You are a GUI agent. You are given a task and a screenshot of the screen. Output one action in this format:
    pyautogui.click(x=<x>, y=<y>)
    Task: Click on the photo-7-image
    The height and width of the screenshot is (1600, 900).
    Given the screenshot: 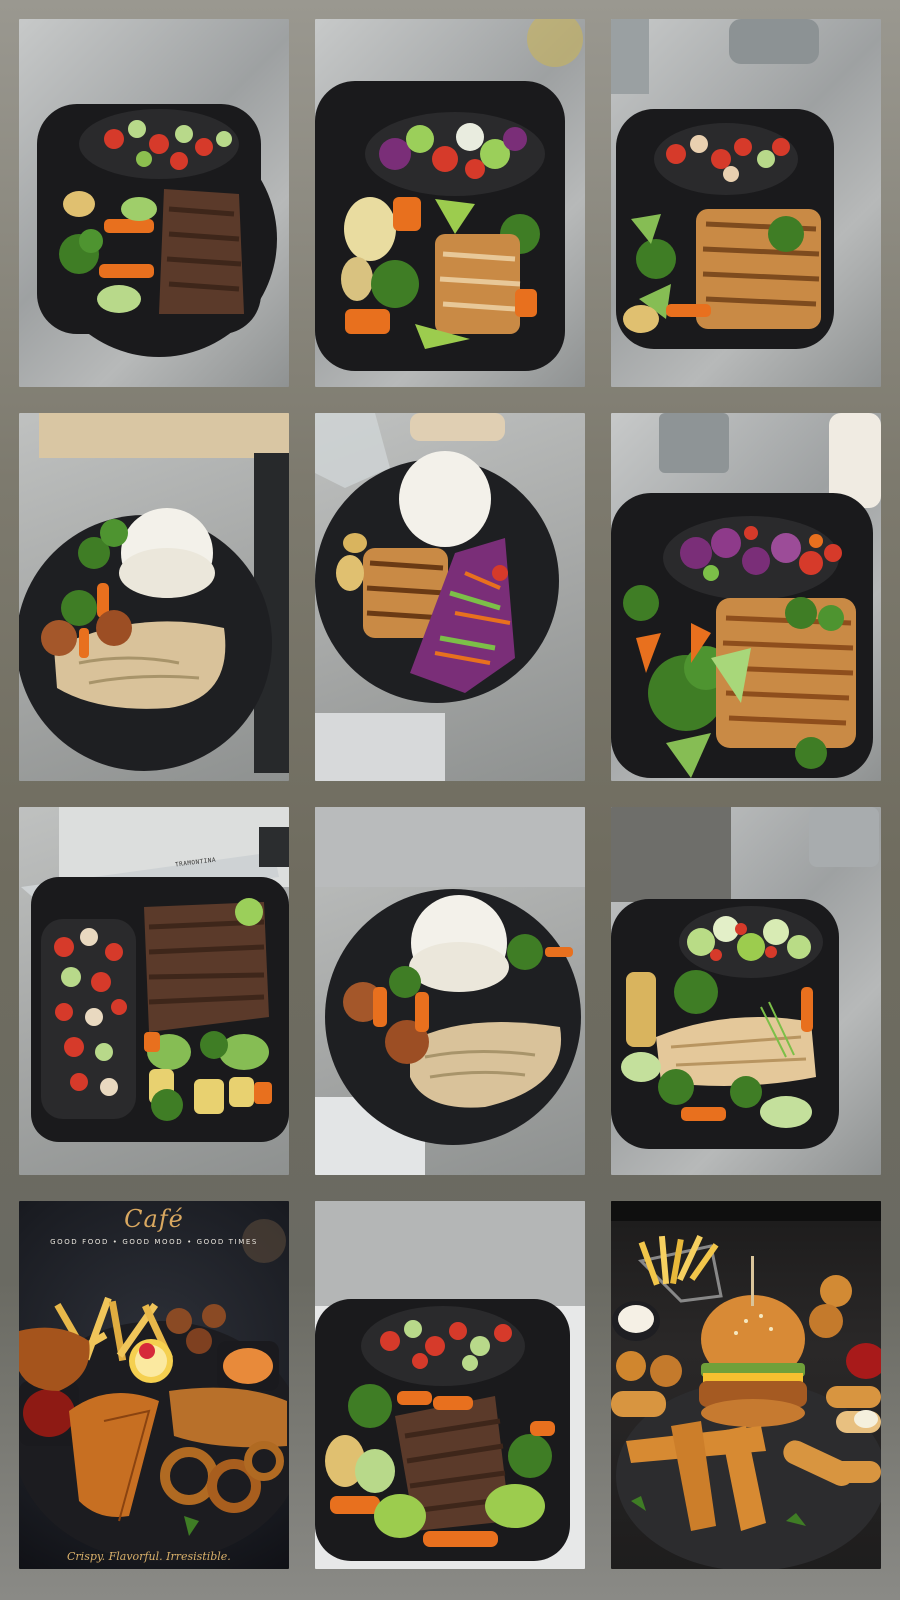 What is the action you would take?
    pyautogui.click(x=155, y=974)
    